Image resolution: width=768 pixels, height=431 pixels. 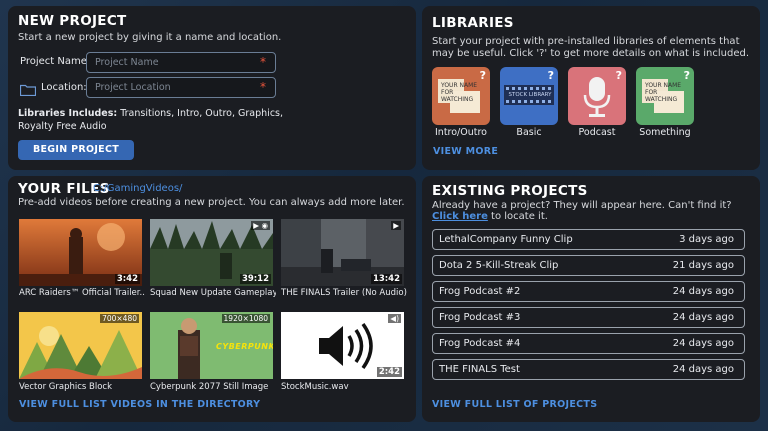 What do you see at coordinates (597, 132) in the screenshot?
I see `library-name: Podcast` at bounding box center [597, 132].